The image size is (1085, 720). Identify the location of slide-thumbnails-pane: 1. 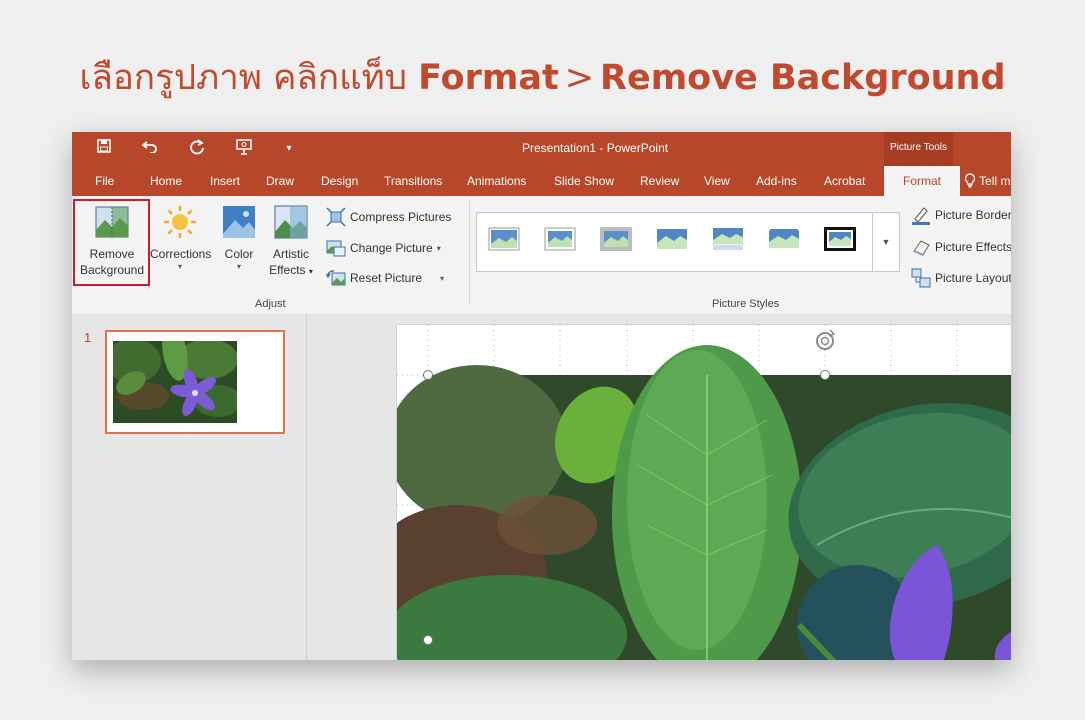
(189, 487).